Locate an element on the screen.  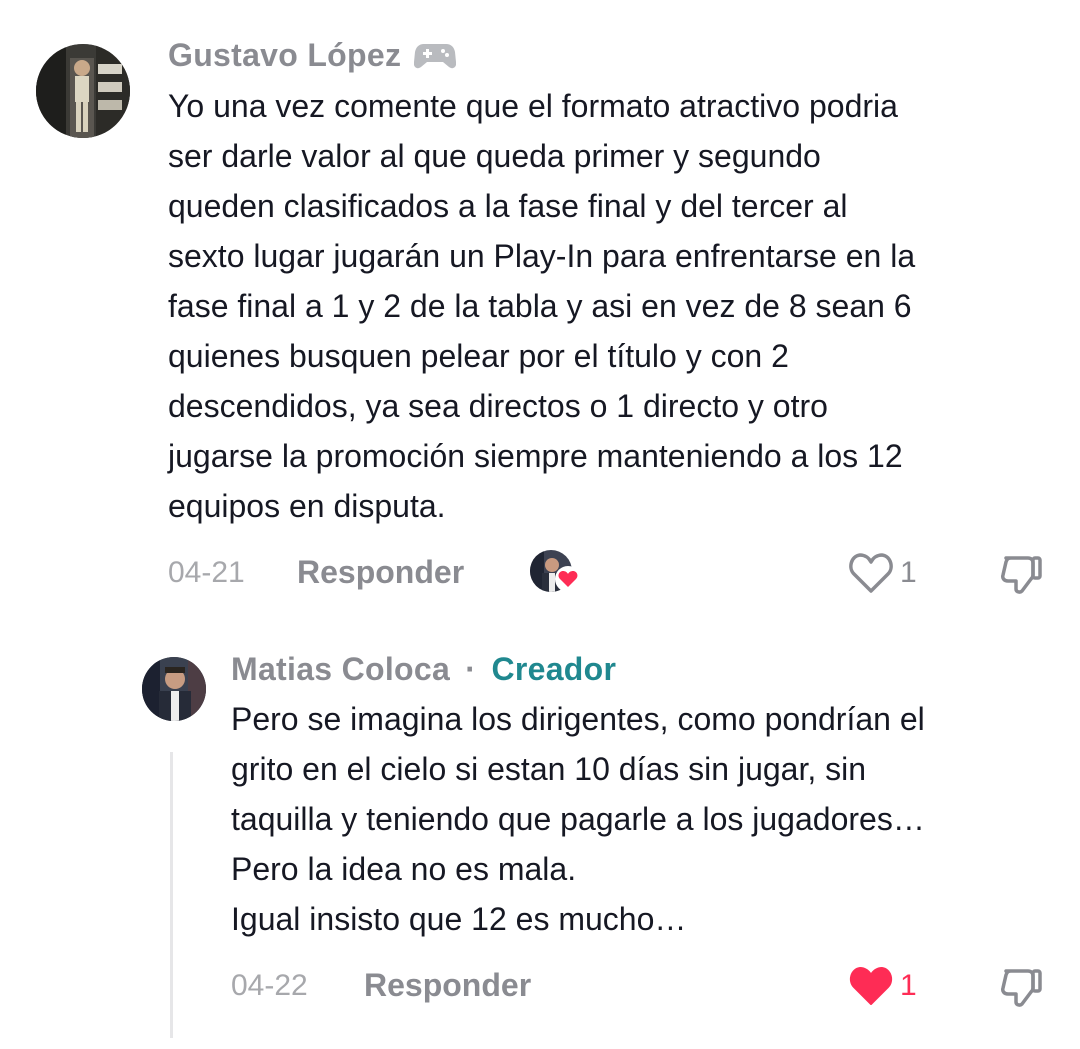
comment-author: Matias Coloca · Creador is located at coordinates (423, 669).